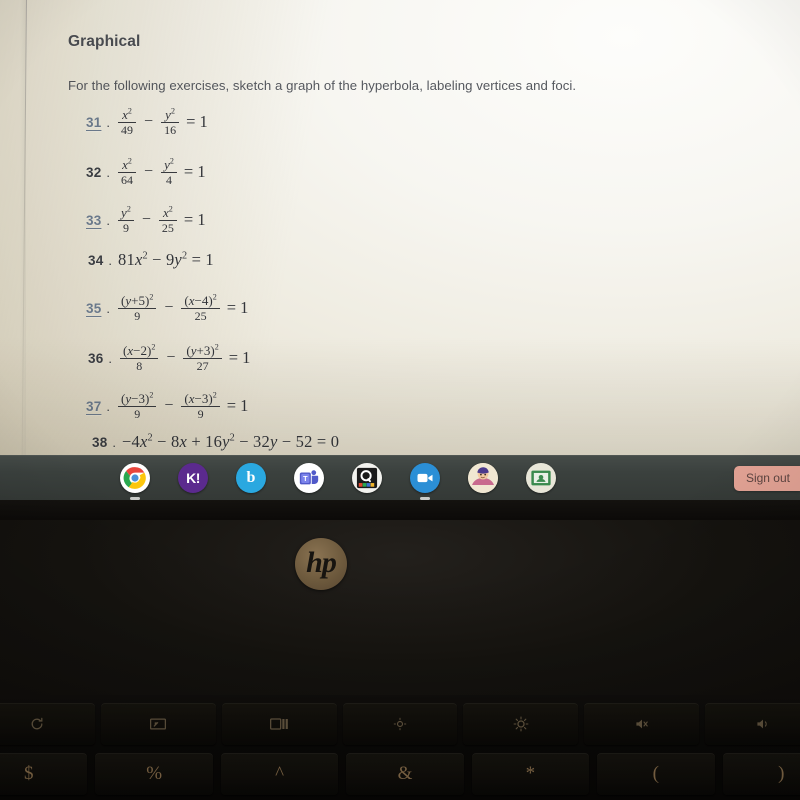  Describe the element at coordinates (202, 366) in the screenshot. I see `fraction-denominator: 27` at that location.